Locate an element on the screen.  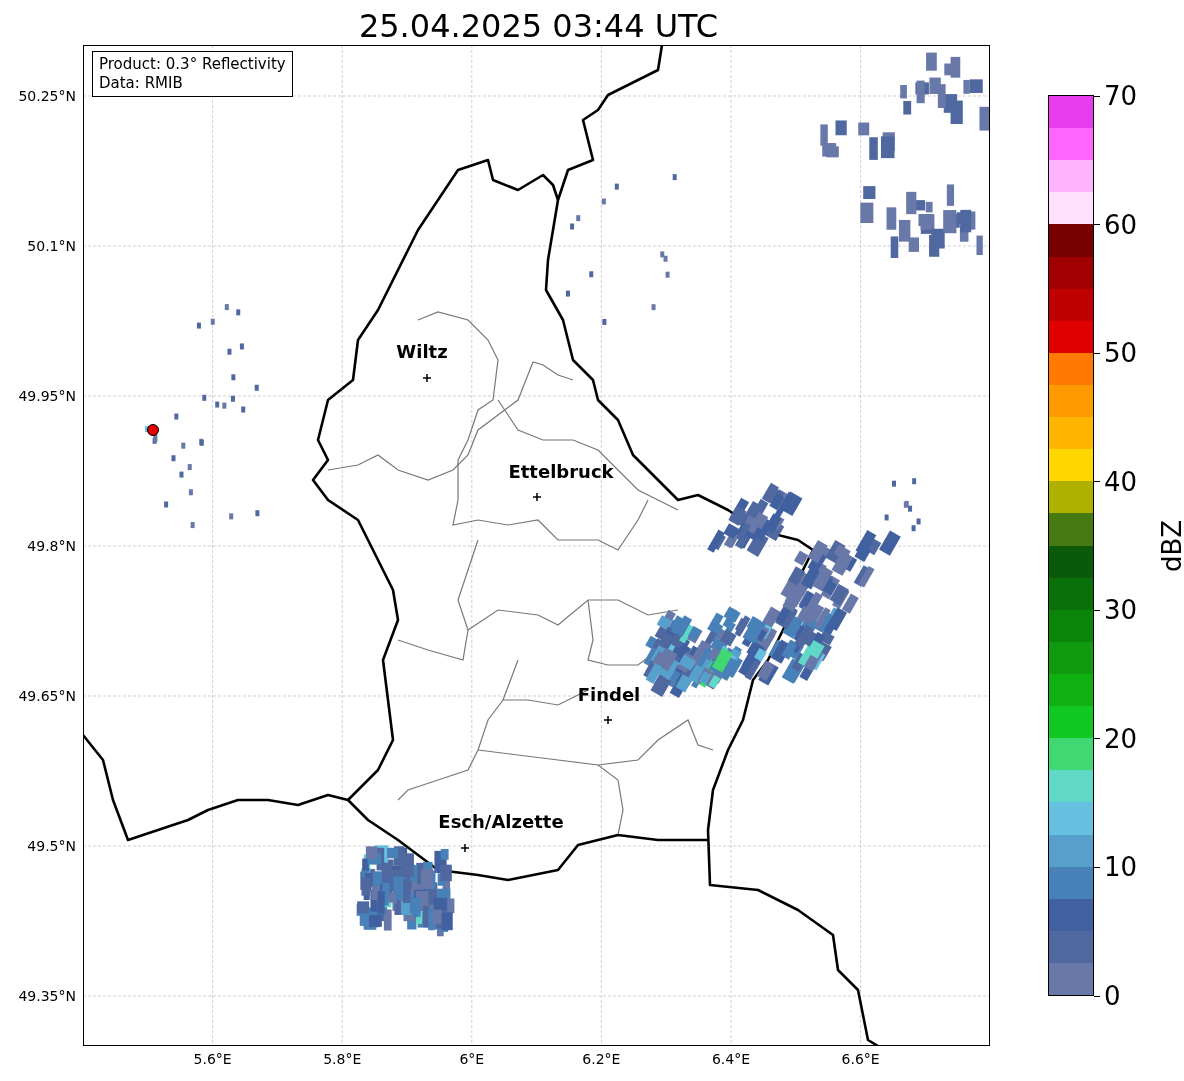
axis-tick-label: 49.35°N is located at coordinates (47, 996).